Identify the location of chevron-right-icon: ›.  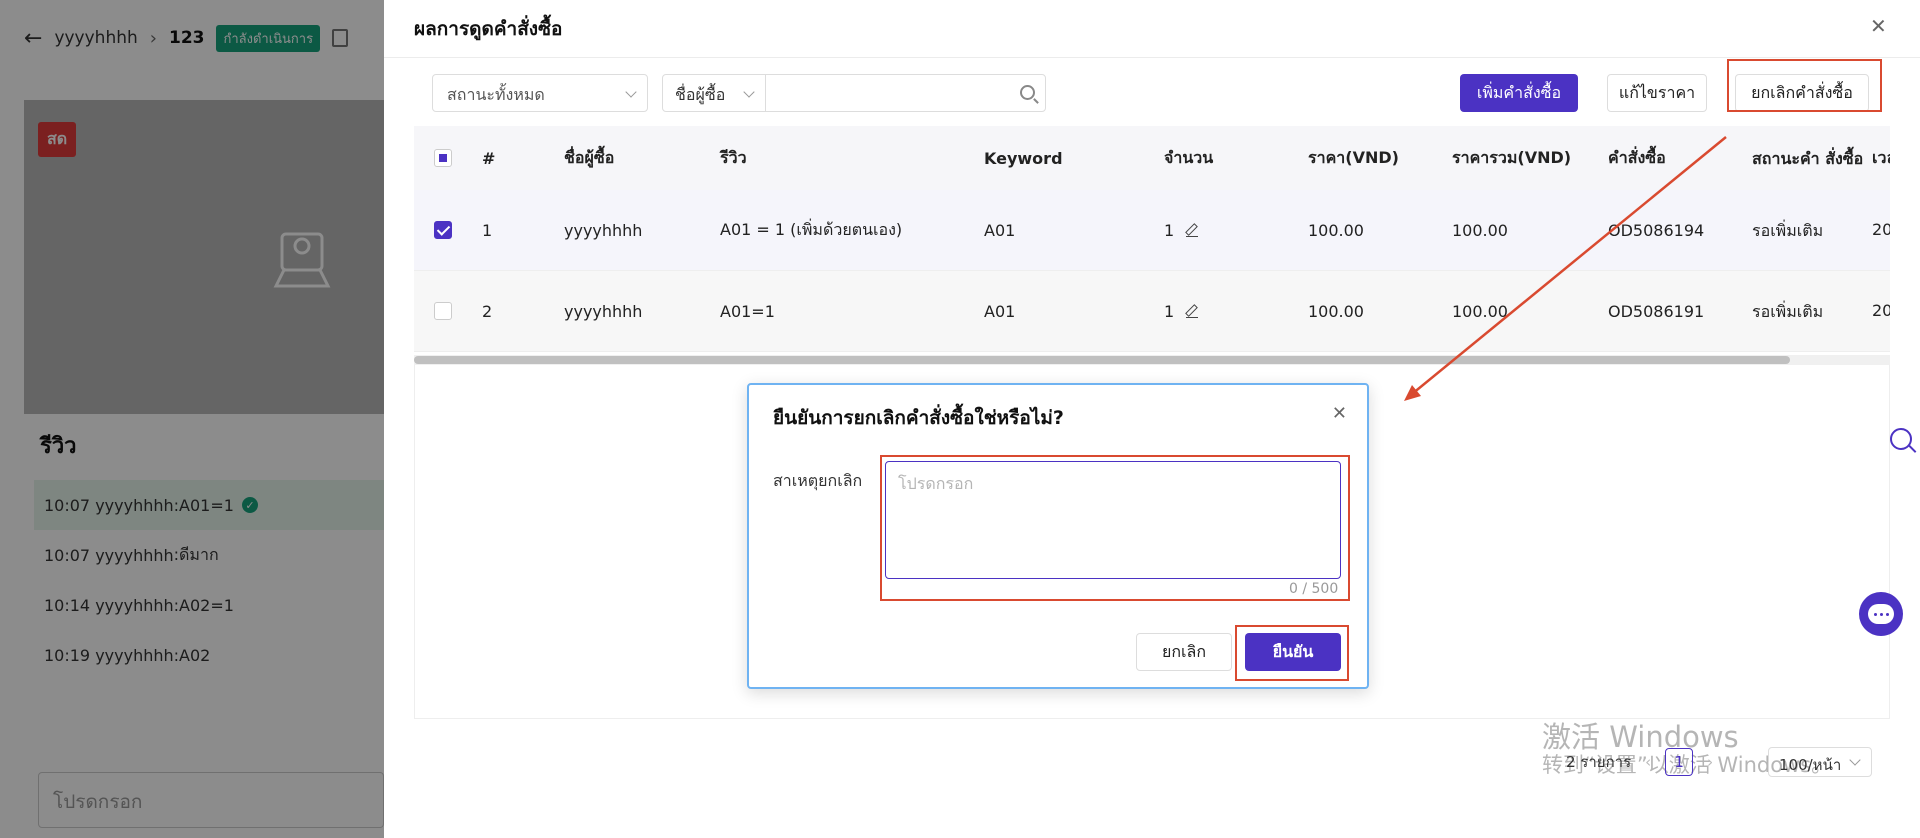
(1710, 762).